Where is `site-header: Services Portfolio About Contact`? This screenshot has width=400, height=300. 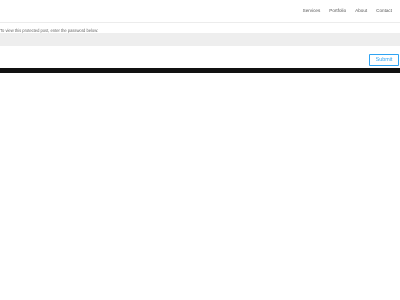 site-header: Services Portfolio About Contact is located at coordinates (200, 11).